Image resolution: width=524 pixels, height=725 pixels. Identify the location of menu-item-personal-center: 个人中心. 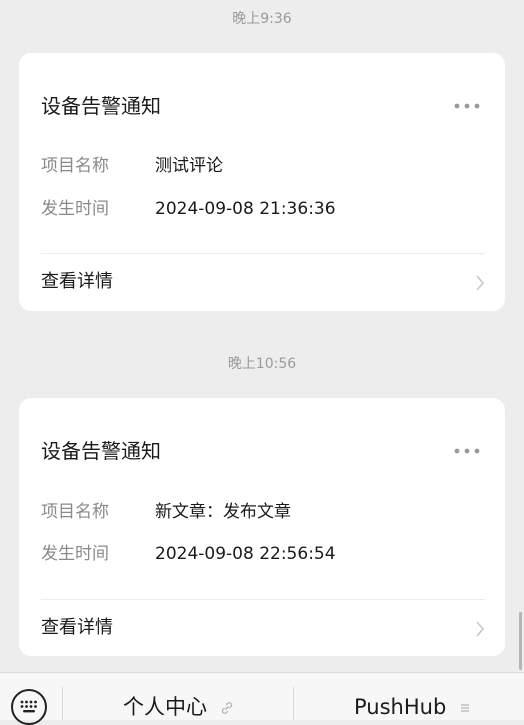
(178, 707).